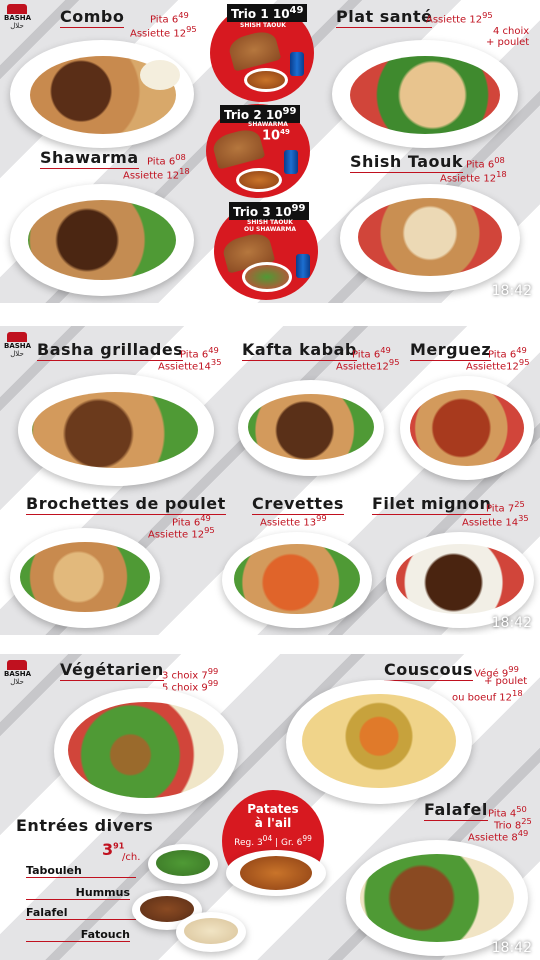 The image size is (540, 960). What do you see at coordinates (273, 841) in the screenshot?
I see `patates-prices: Reg. 304 | Gr. 699` at bounding box center [273, 841].